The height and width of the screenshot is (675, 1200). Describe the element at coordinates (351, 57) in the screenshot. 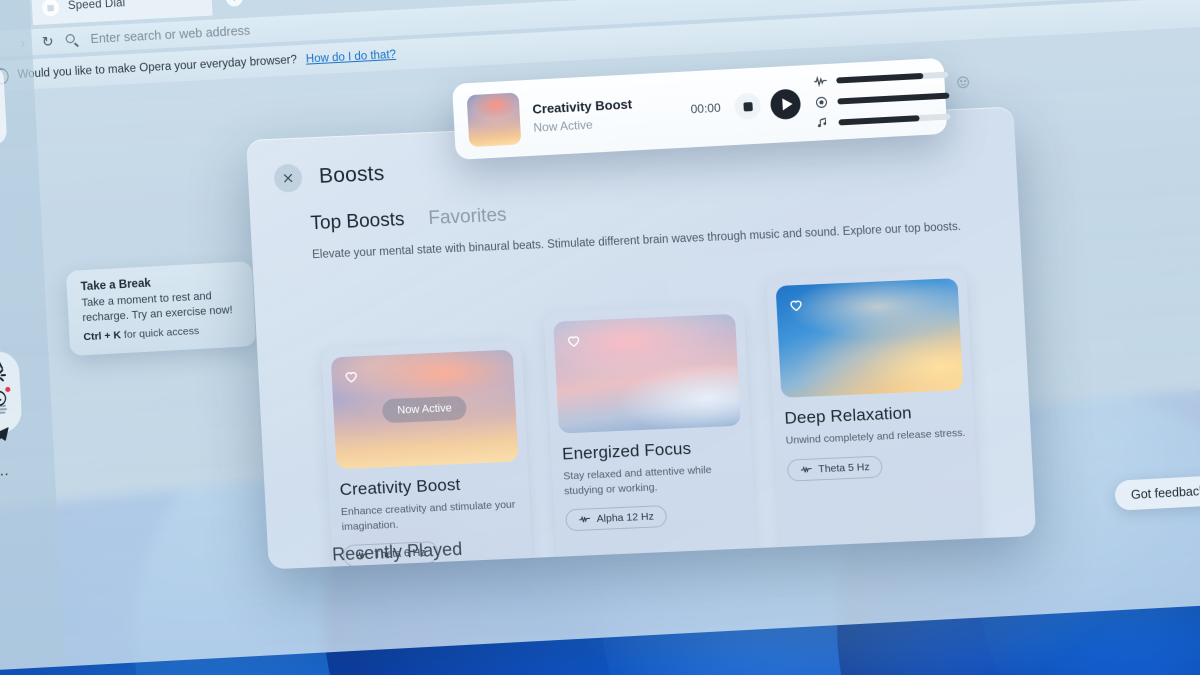

I see `how-do-i-do-that-link: How do I do that?` at that location.